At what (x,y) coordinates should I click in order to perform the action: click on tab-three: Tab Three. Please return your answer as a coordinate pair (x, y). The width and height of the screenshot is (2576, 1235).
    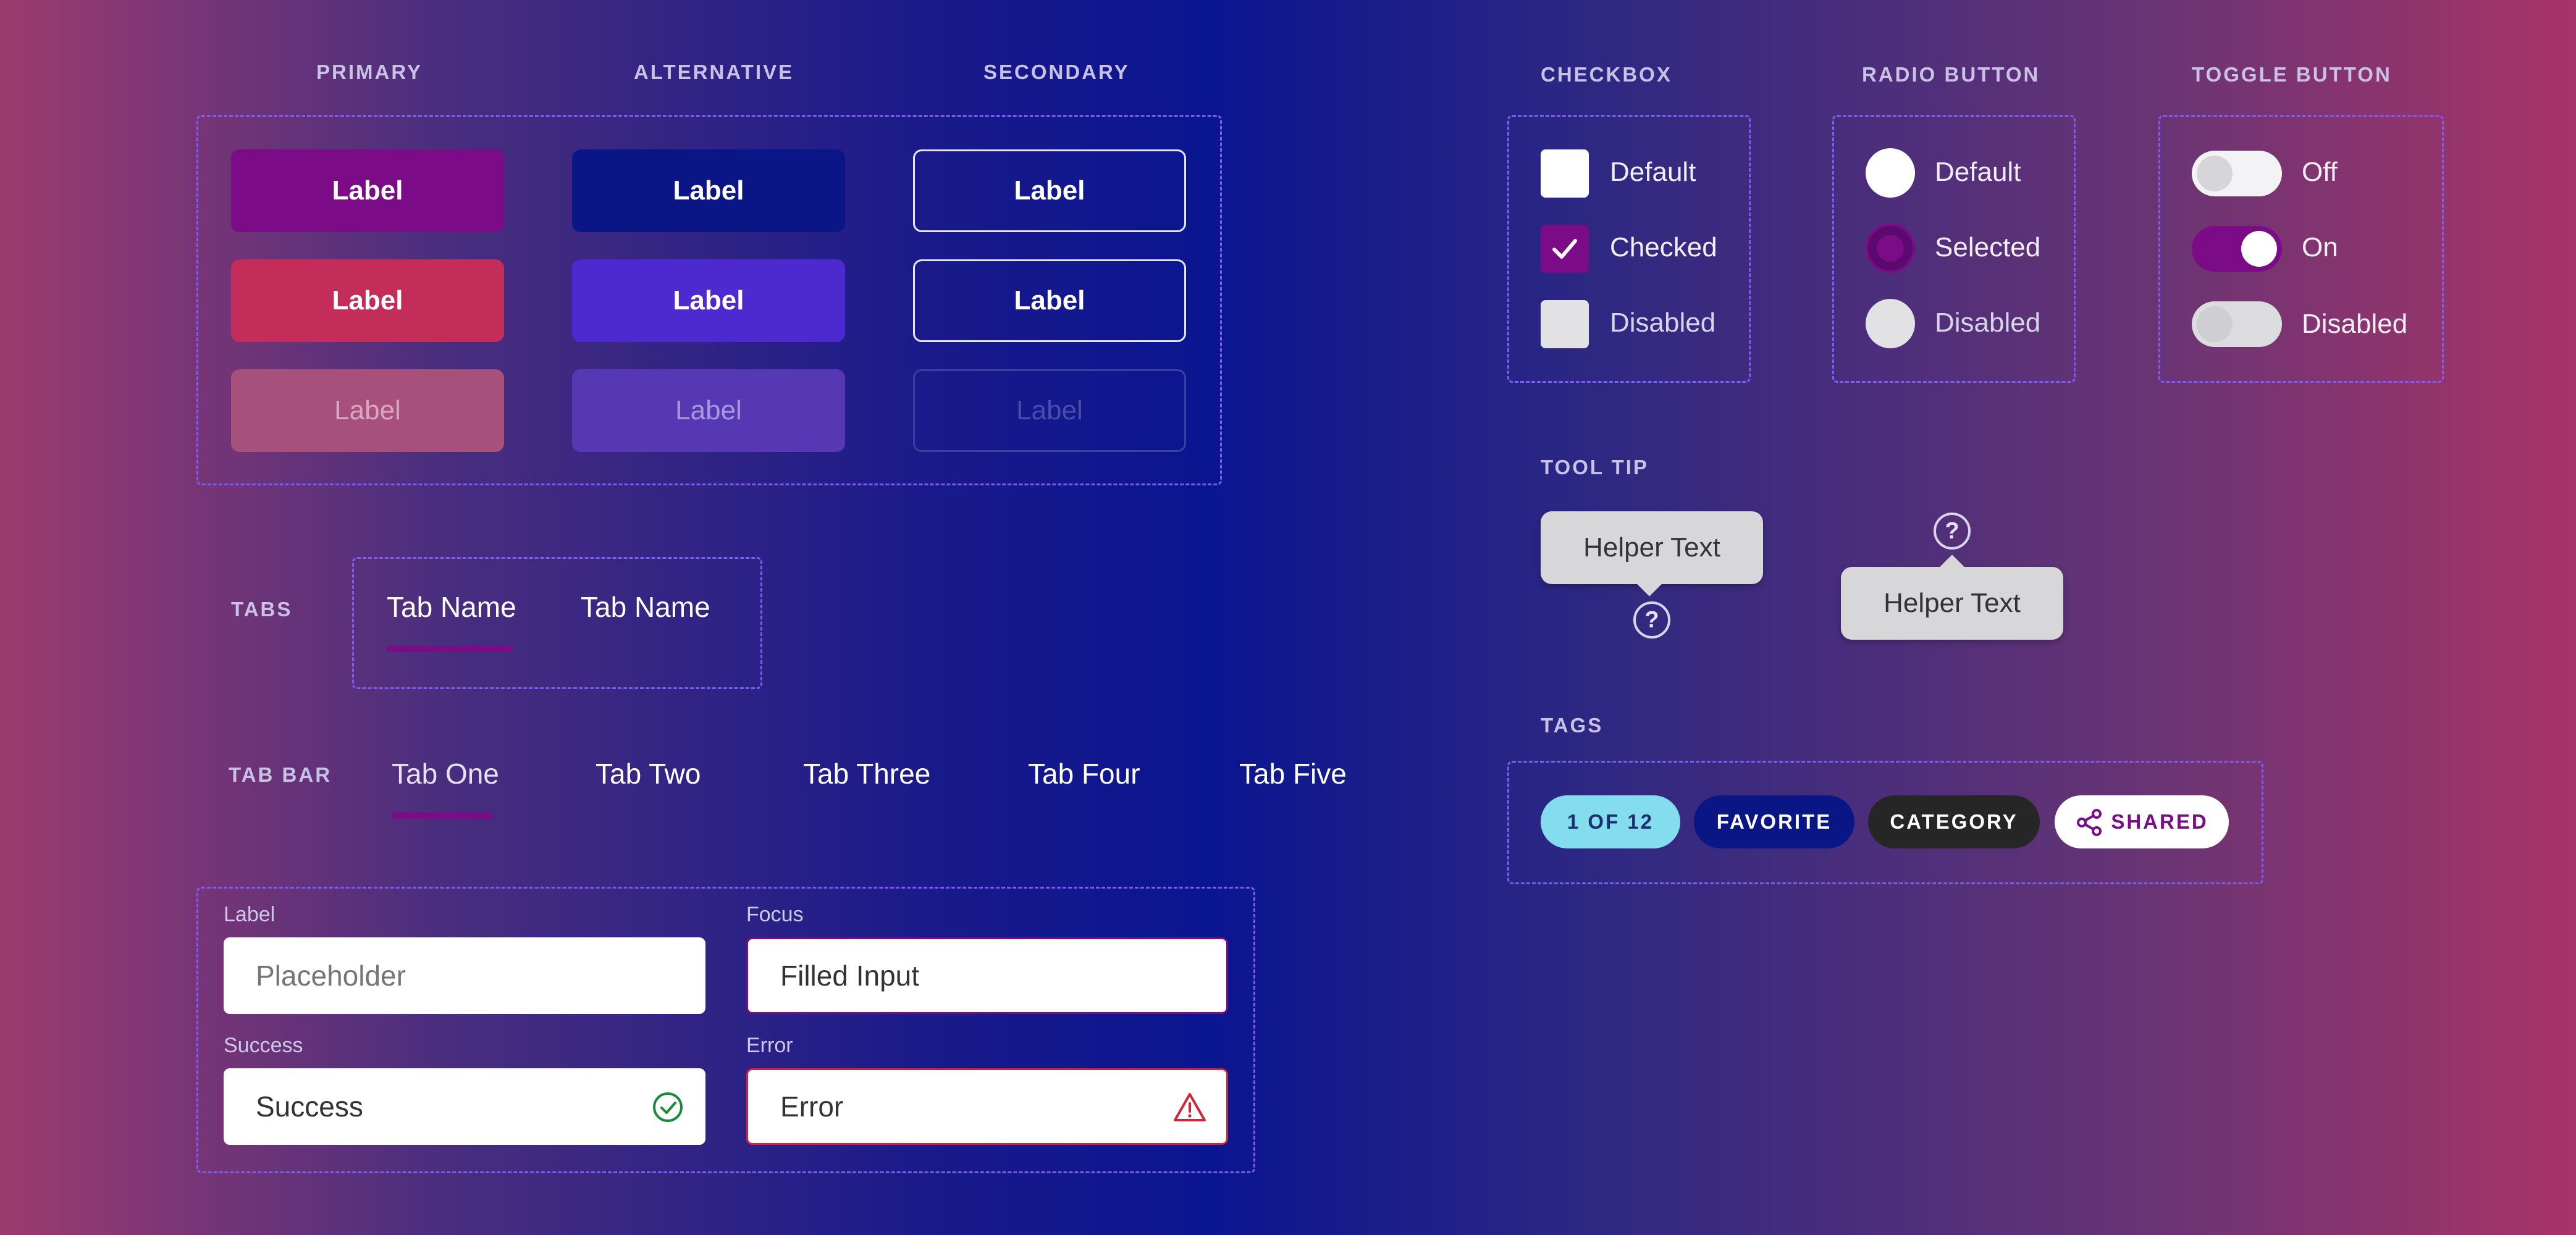
    Looking at the image, I should click on (866, 773).